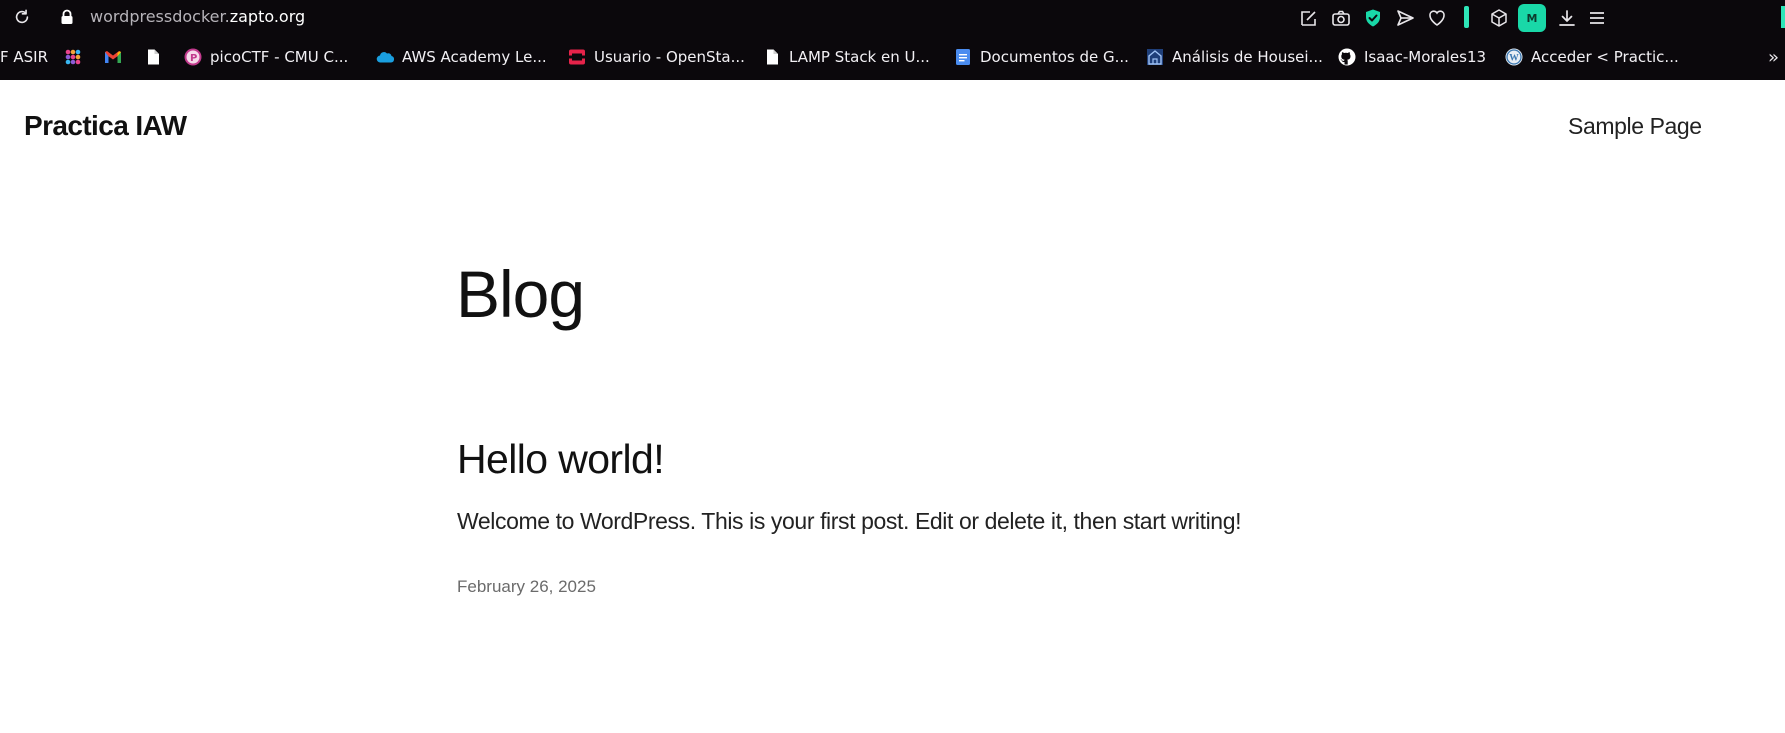 The height and width of the screenshot is (733, 1785). What do you see at coordinates (1567, 18) in the screenshot?
I see `download-icon` at bounding box center [1567, 18].